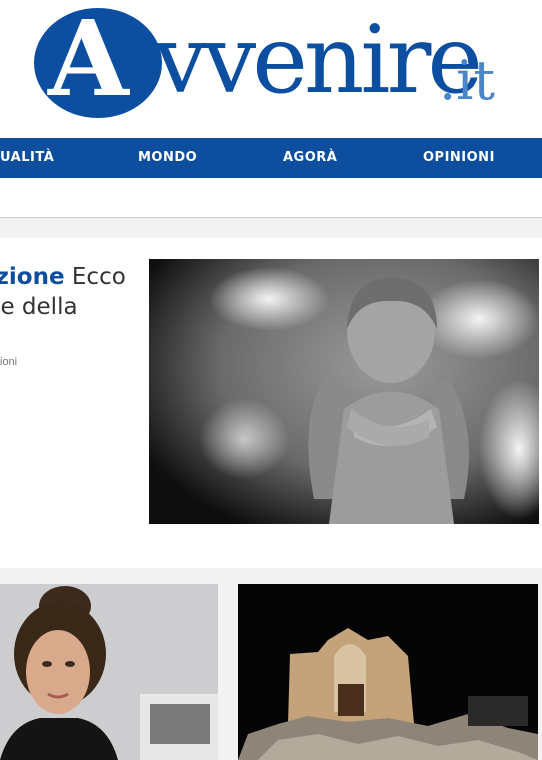 The image size is (542, 760). Describe the element at coordinates (88, 60) in the screenshot. I see `logo-letter-a: A` at that location.